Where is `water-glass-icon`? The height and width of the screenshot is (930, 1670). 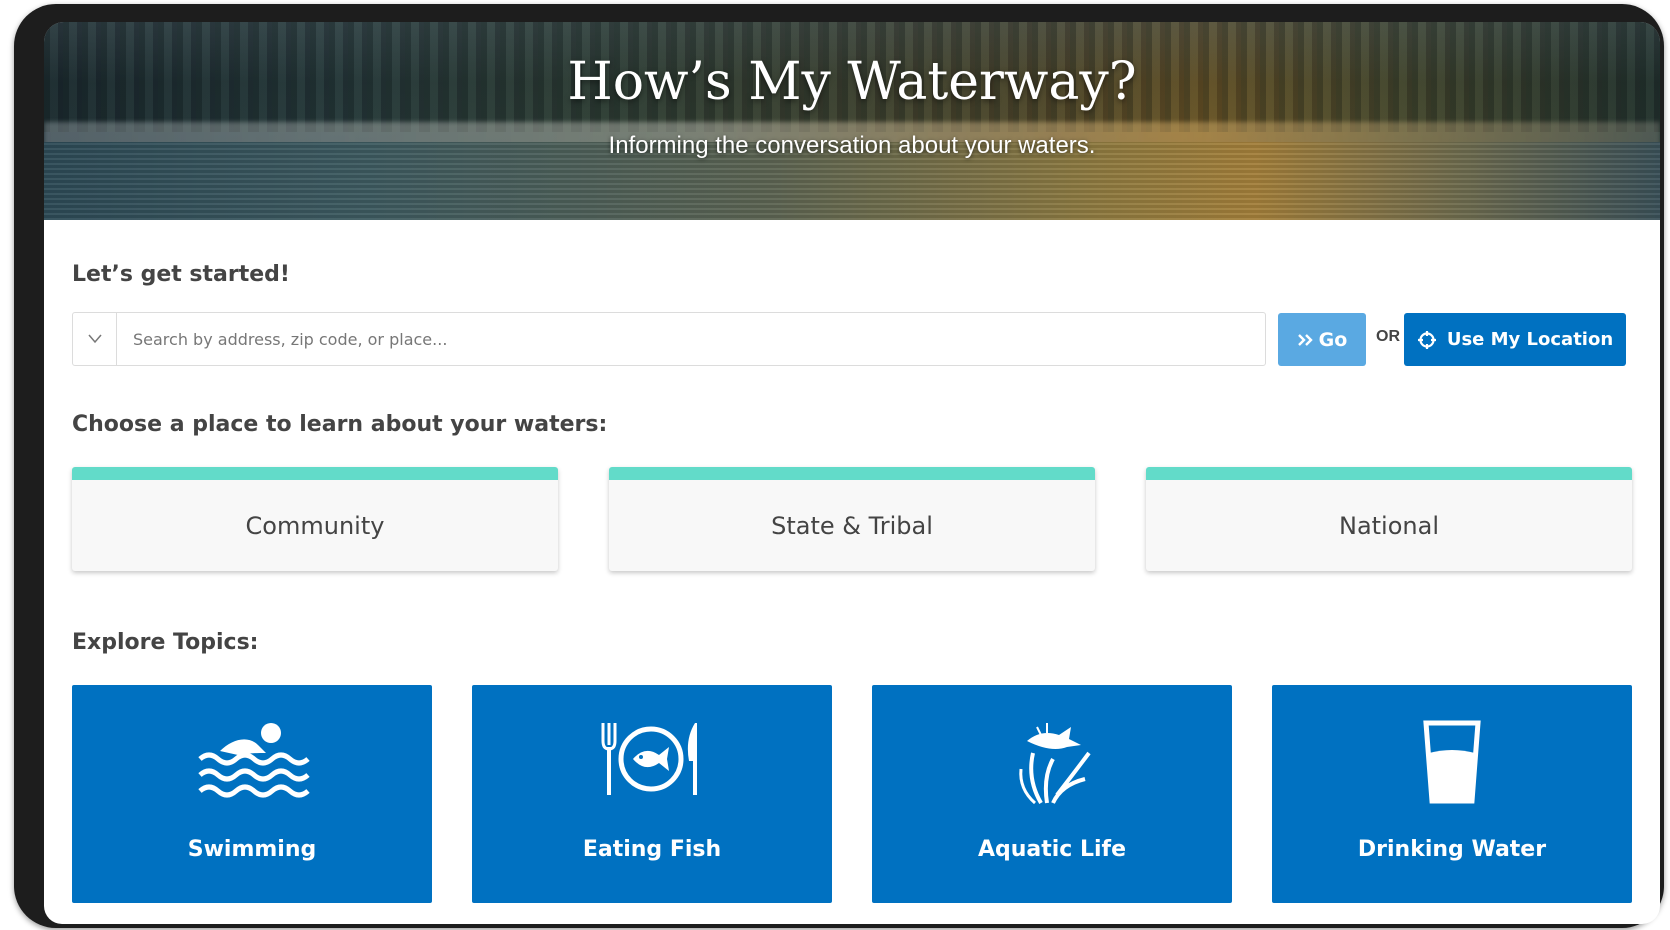
water-glass-icon is located at coordinates (1452, 762).